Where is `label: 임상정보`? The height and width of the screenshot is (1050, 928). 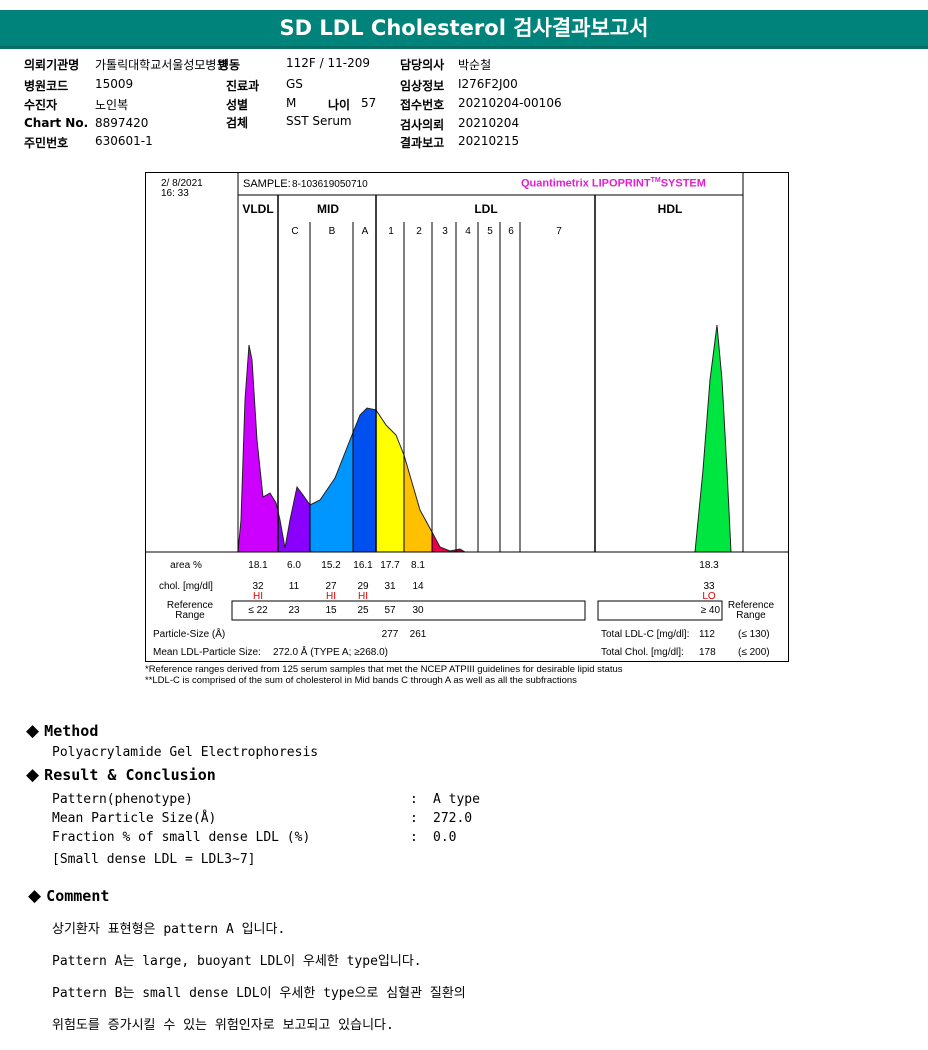
label: 임상정보 is located at coordinates (422, 86).